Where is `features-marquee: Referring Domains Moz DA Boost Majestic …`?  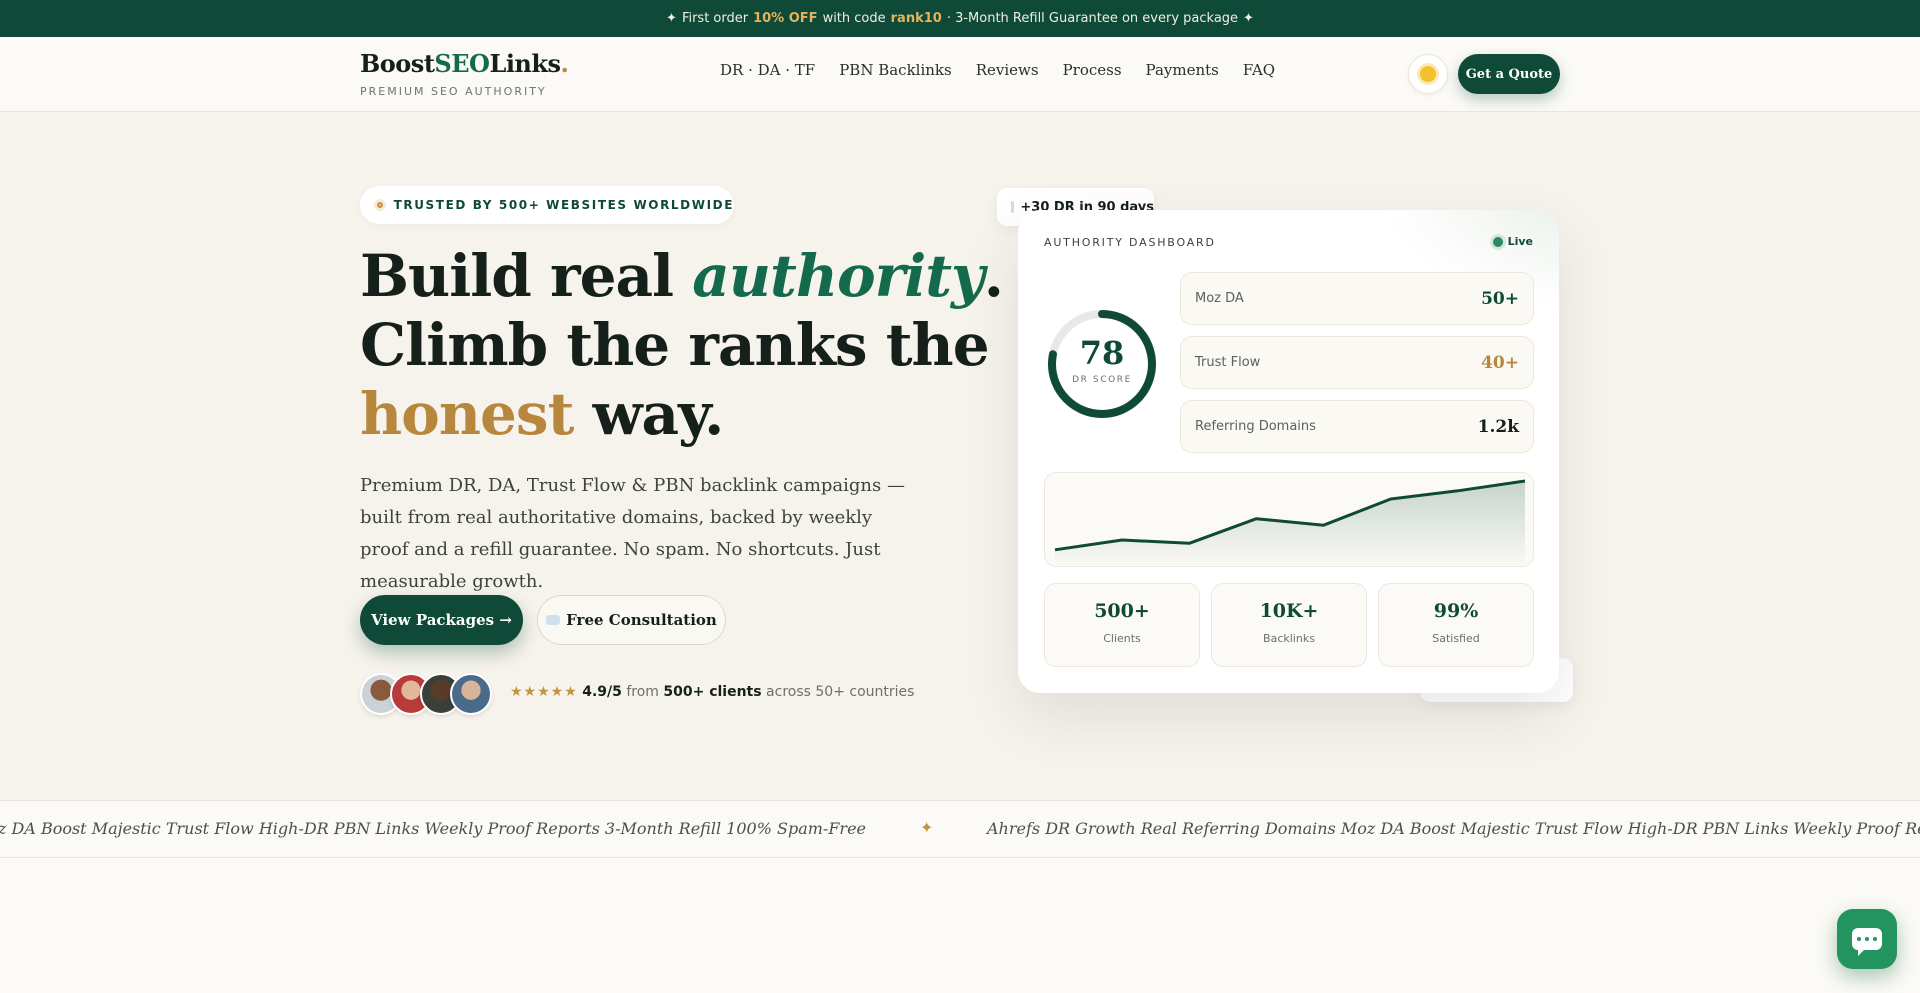 features-marquee: Referring Domains Moz DA Boost Majestic … is located at coordinates (960, 829).